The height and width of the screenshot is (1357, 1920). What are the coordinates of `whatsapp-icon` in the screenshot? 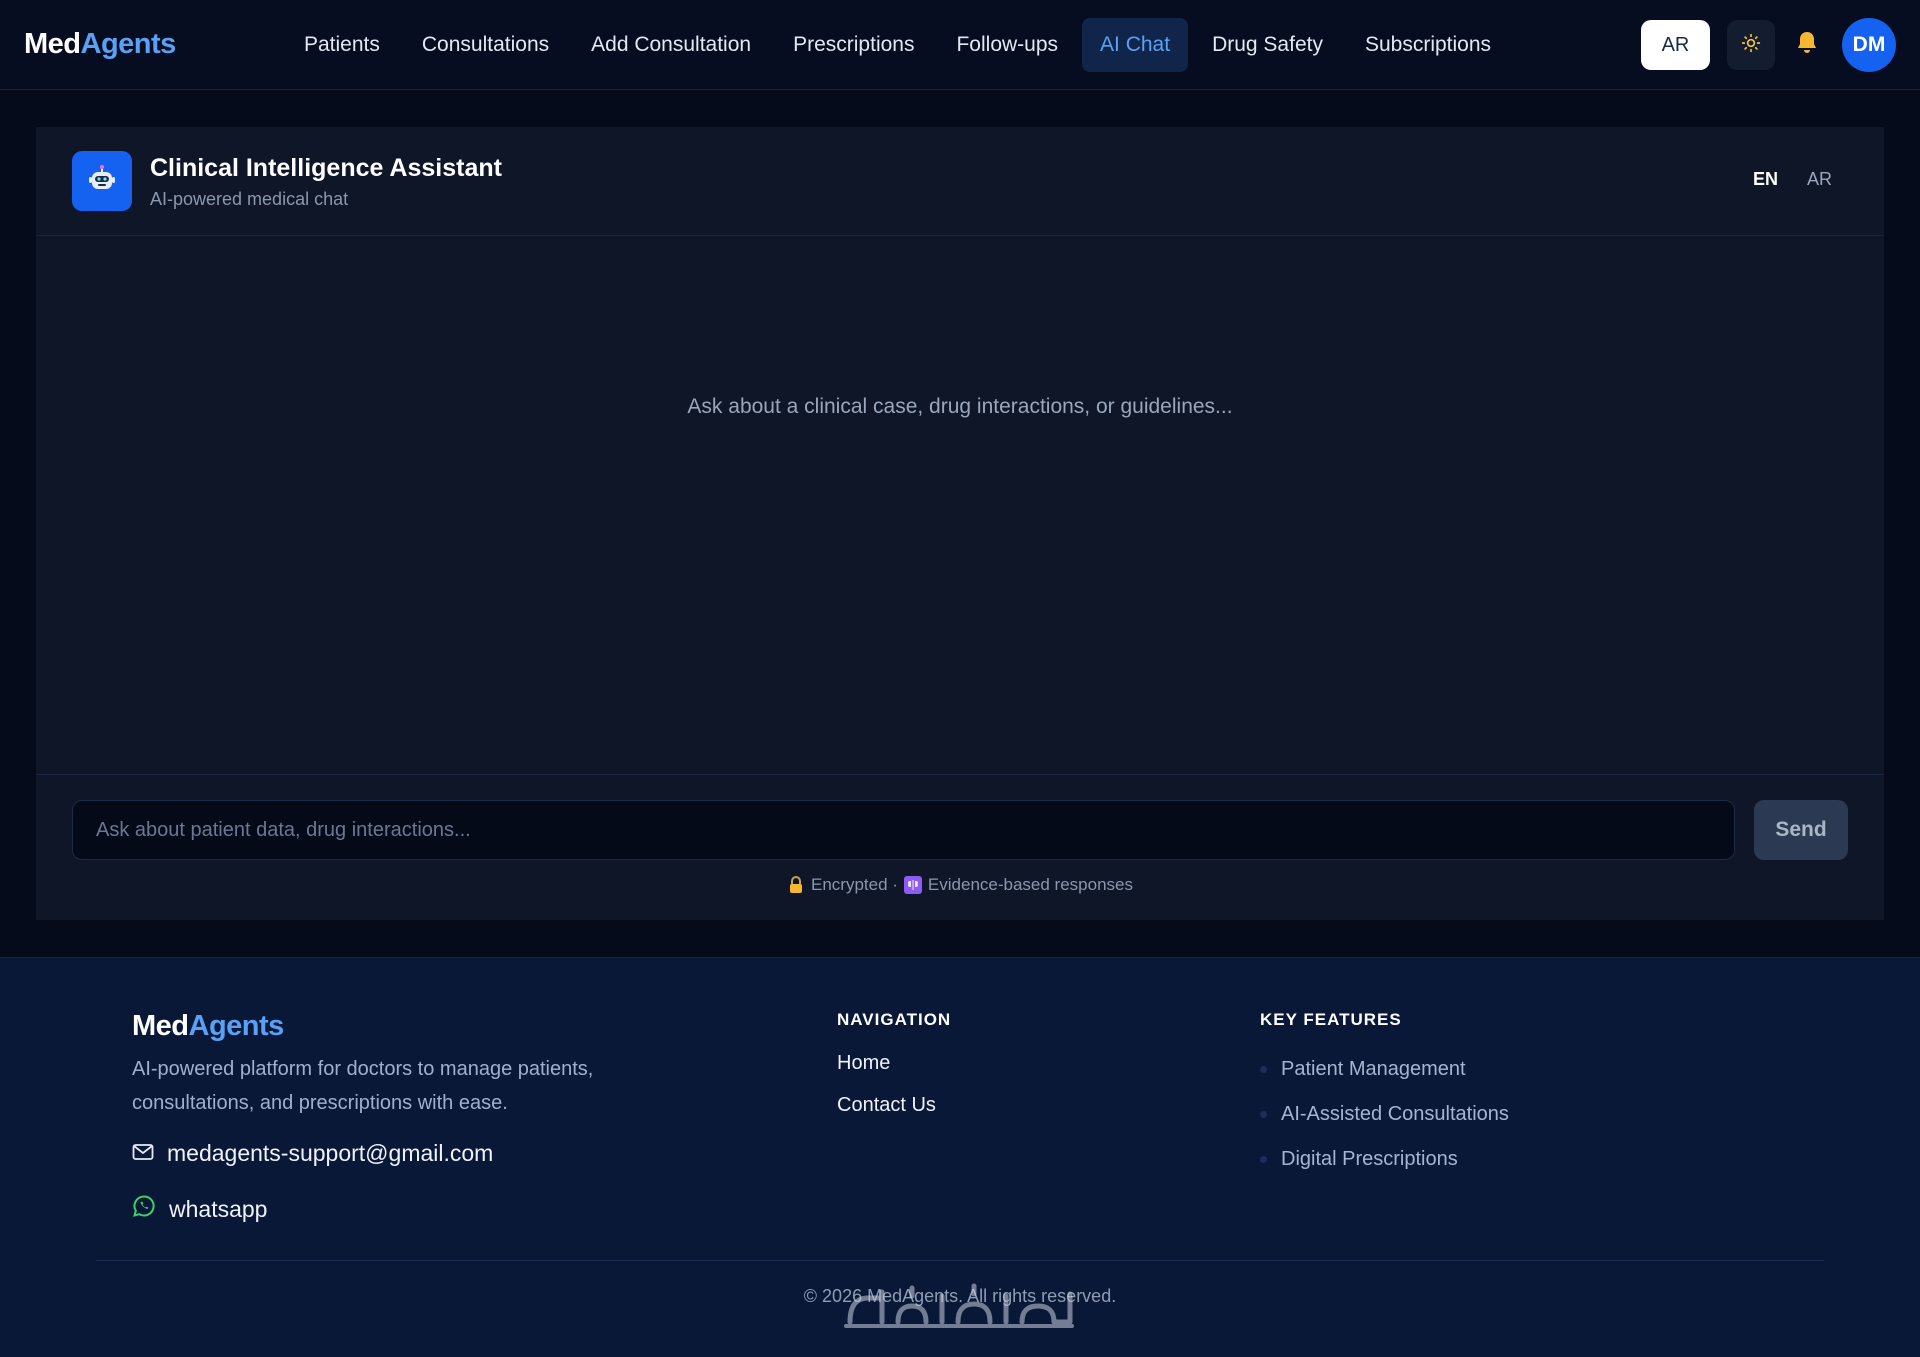 It's located at (144, 1209).